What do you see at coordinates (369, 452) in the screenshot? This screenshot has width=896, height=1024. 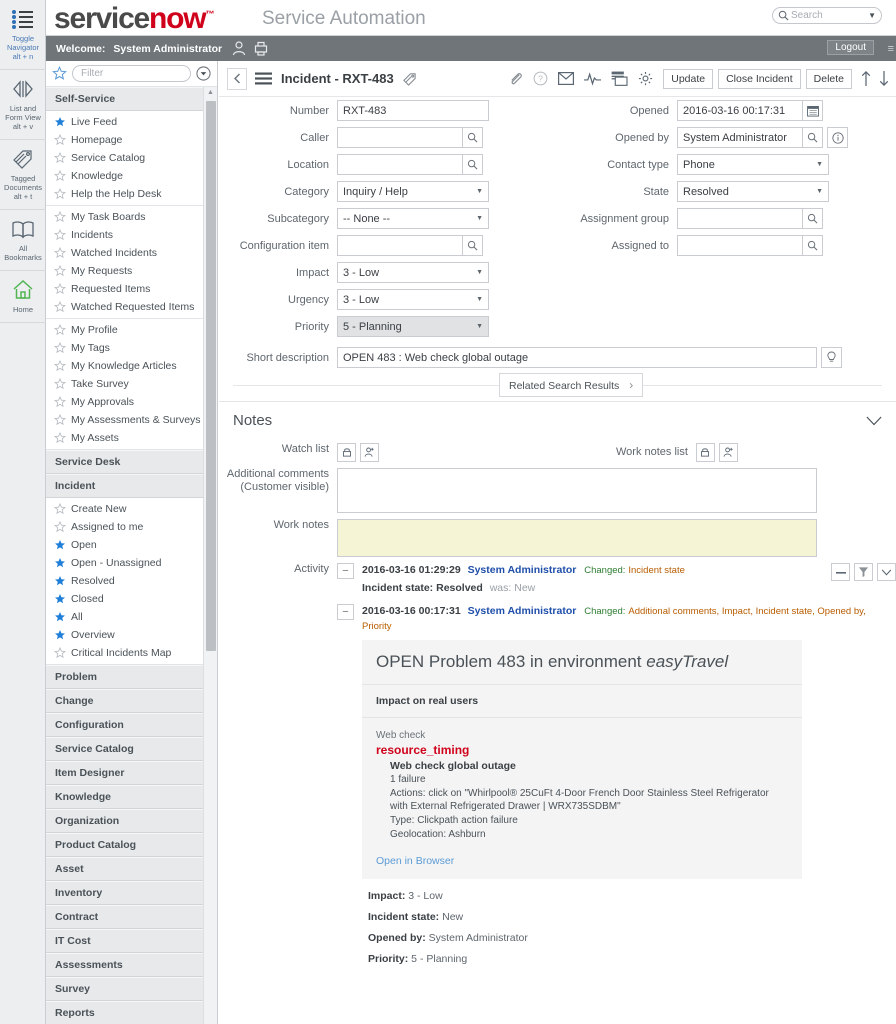 I see `watch-list-add-user-icon` at bounding box center [369, 452].